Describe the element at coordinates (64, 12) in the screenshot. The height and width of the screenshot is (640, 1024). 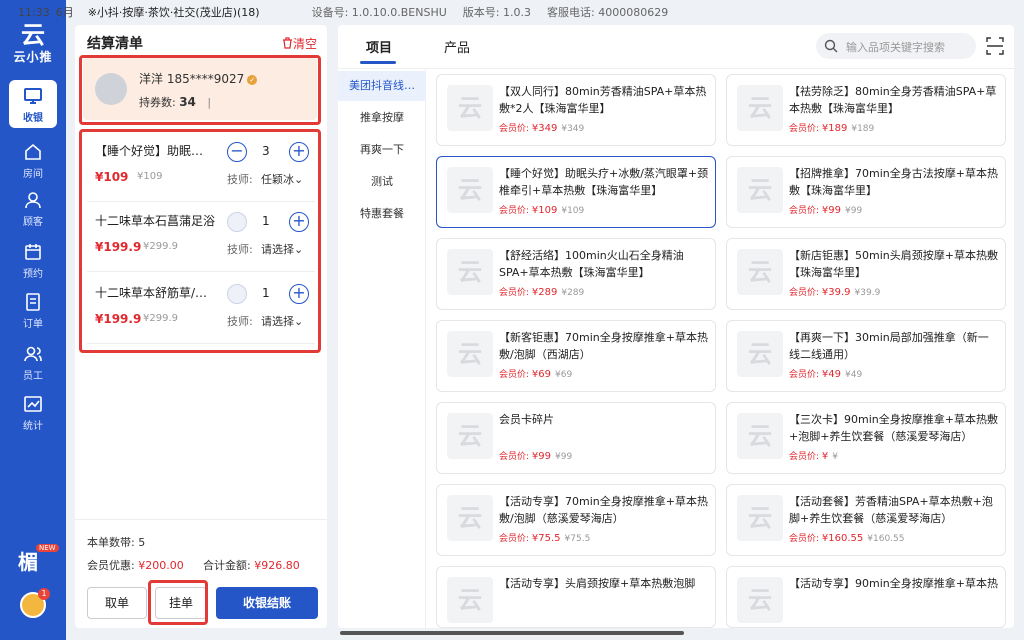
I see `status-date: 6月` at that location.